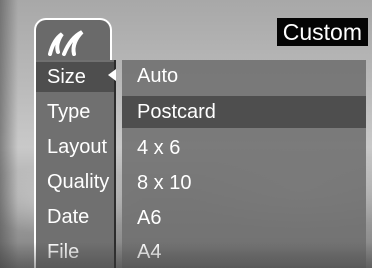  Describe the element at coordinates (75, 252) in the screenshot. I see `category-item-file: File` at that location.